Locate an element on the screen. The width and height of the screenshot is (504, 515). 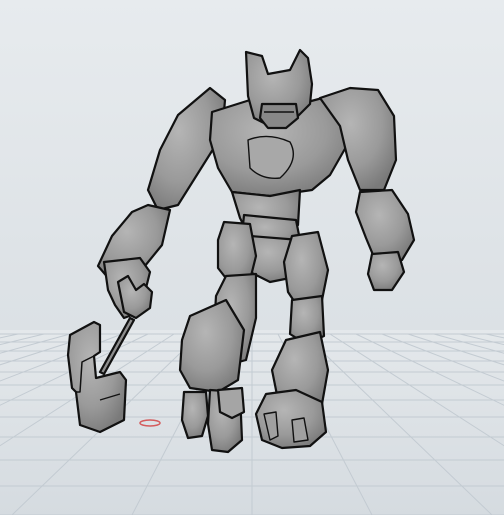
right-arm is located at coordinates (367, 189).